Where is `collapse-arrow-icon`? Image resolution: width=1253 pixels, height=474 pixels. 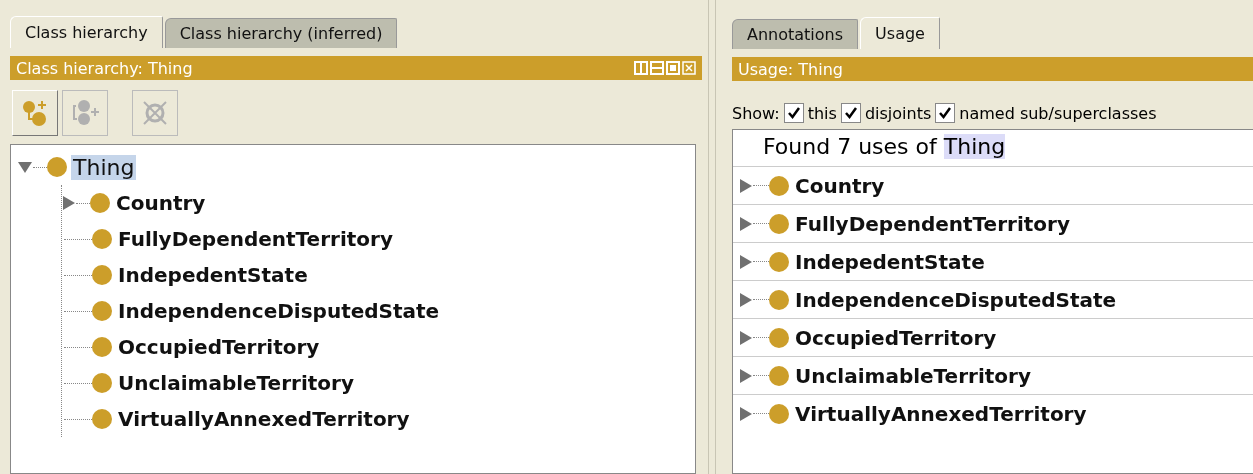 collapse-arrow-icon is located at coordinates (25, 167).